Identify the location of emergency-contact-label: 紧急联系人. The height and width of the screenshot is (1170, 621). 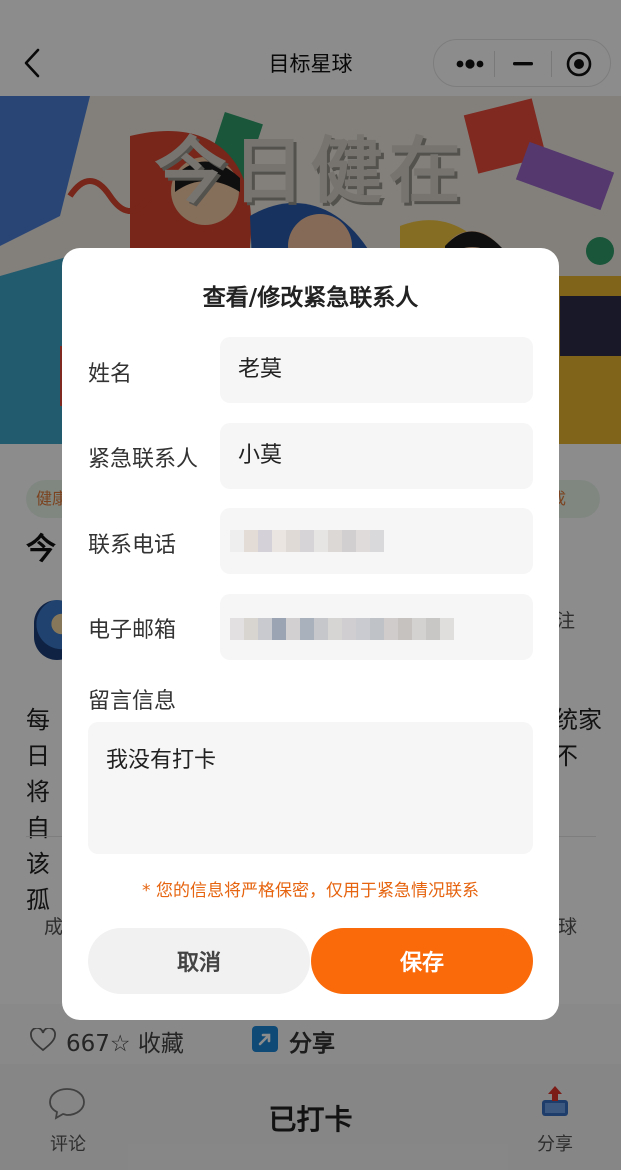
(143, 459).